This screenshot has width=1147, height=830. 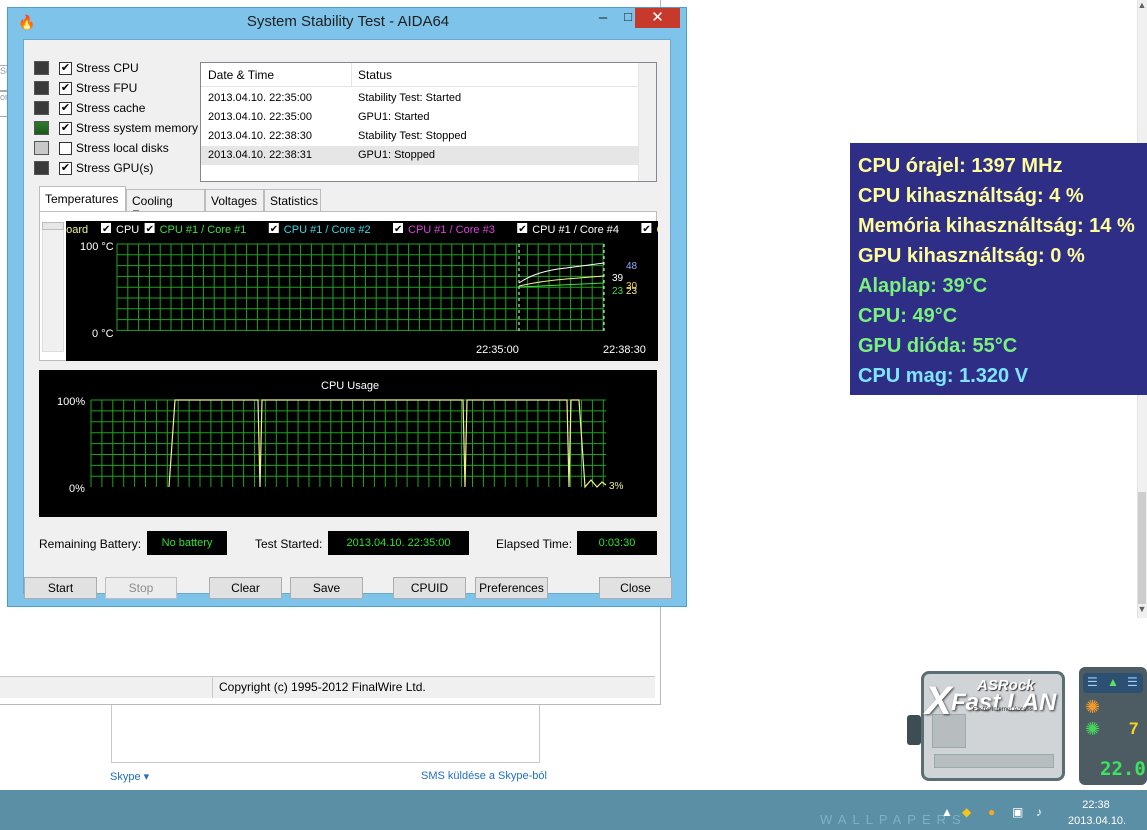 I want to click on legend-label: OCZ-VE, so click(x=657, y=230).